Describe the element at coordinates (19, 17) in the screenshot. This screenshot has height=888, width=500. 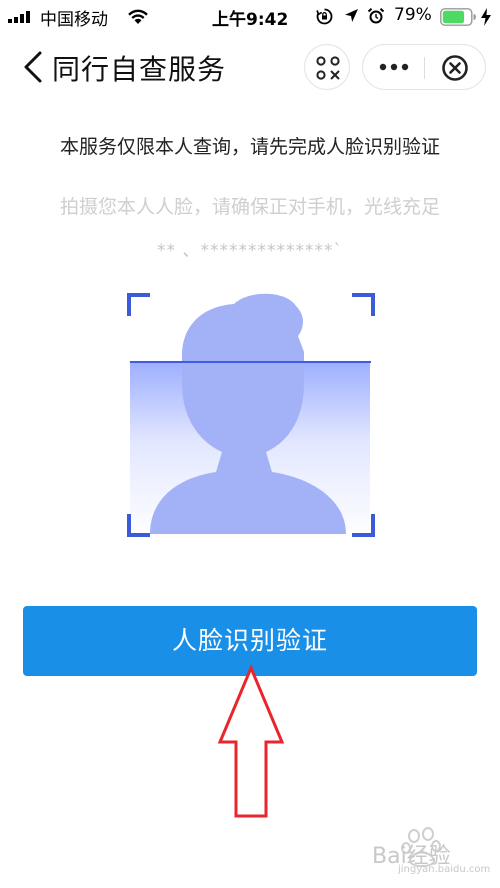
I see `signal-icon` at that location.